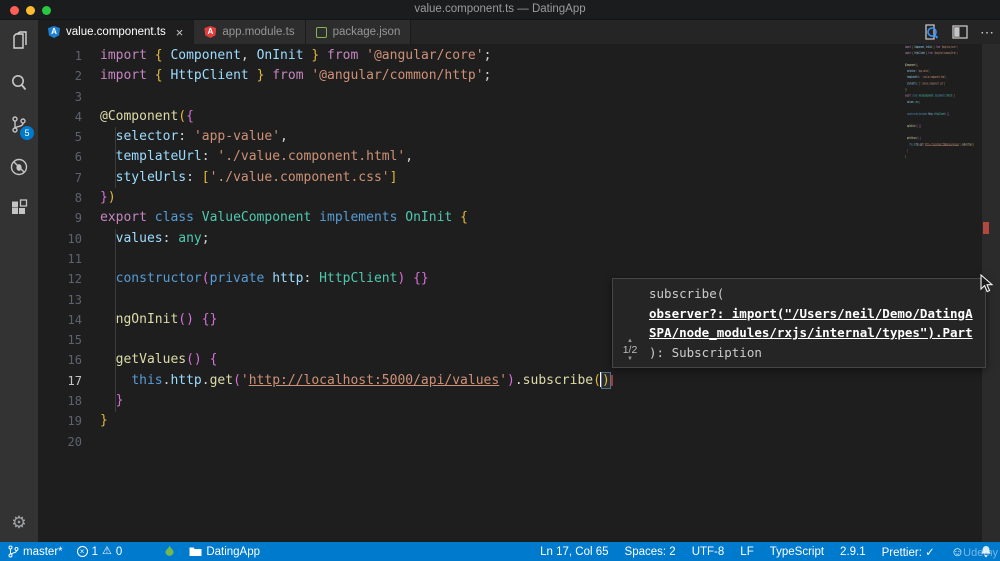  I want to click on code-token: (, so click(182, 116).